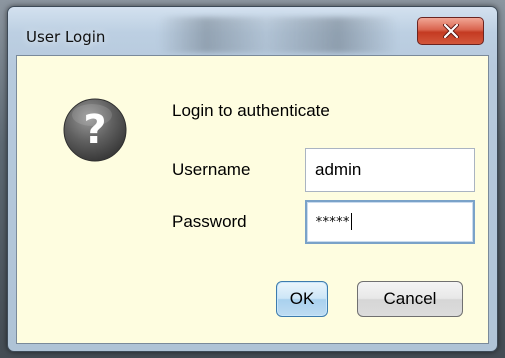 This screenshot has width=505, height=358. I want to click on ok-button: OK, so click(302, 299).